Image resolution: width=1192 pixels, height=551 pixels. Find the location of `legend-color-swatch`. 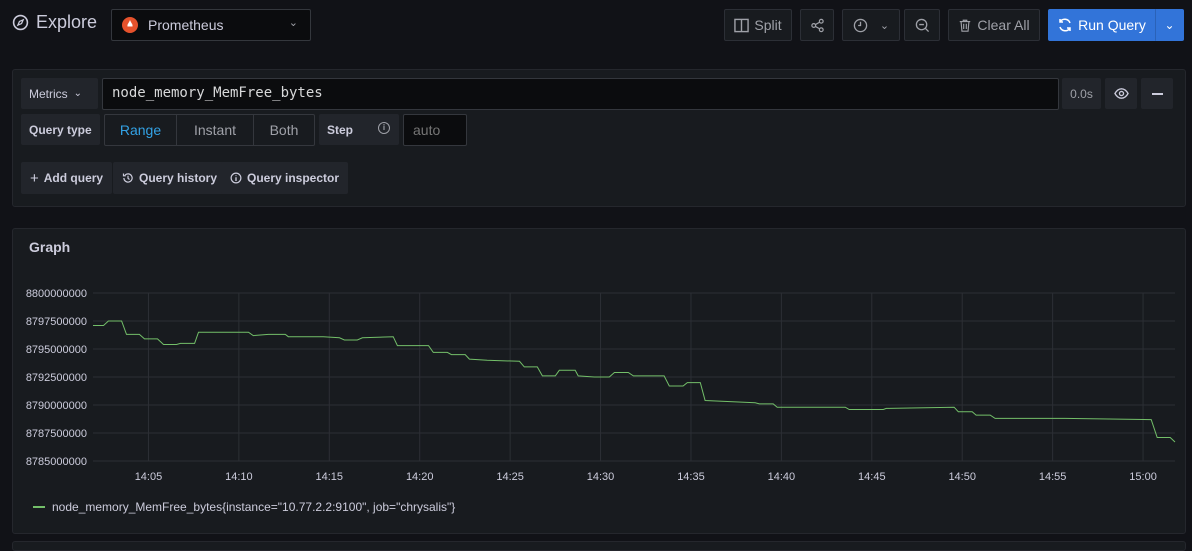

legend-color-swatch is located at coordinates (39, 507).